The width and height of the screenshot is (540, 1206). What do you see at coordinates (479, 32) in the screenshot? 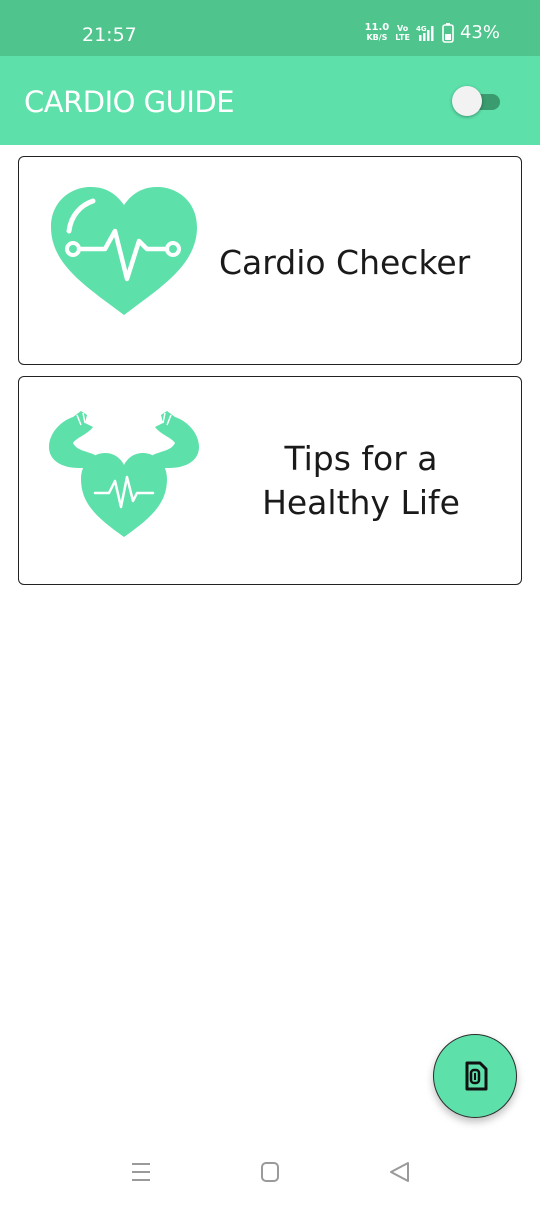
I see `battery-percent: 43%` at bounding box center [479, 32].